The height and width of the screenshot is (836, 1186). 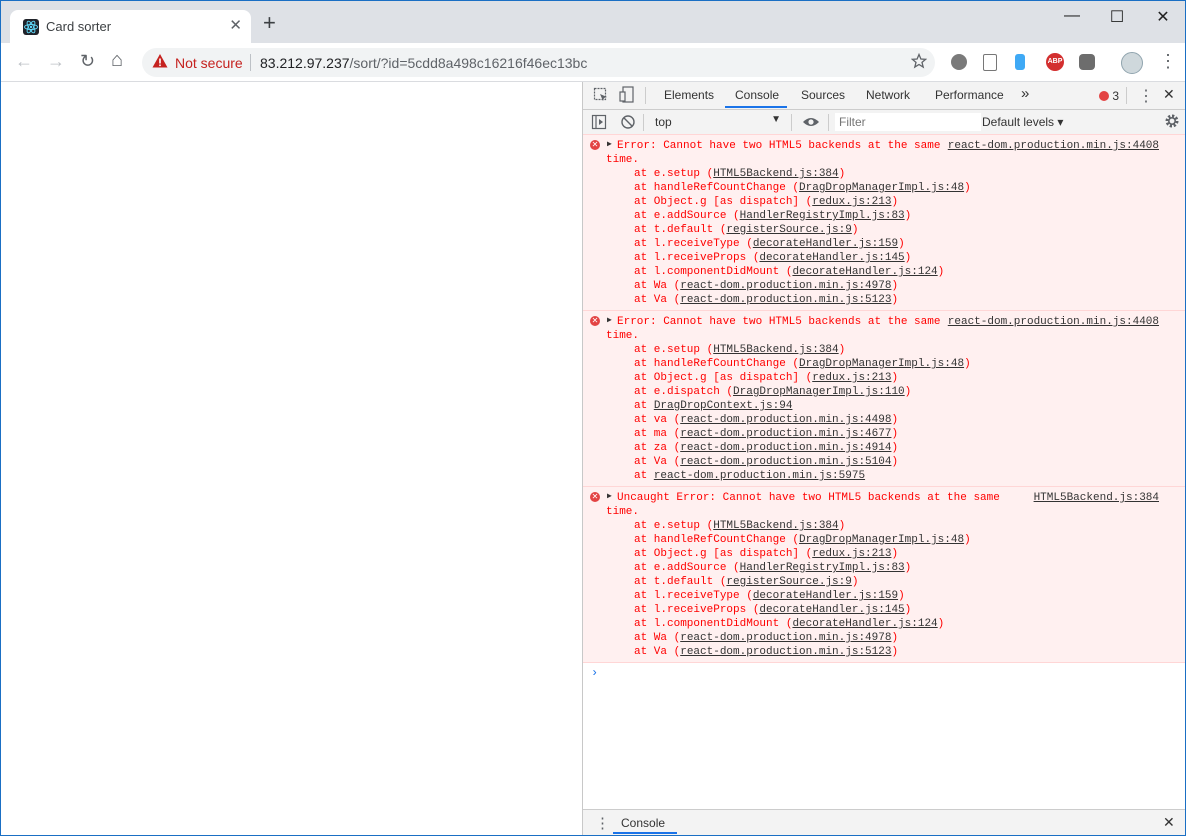 I want to click on tab-console: Console, so click(x=757, y=95).